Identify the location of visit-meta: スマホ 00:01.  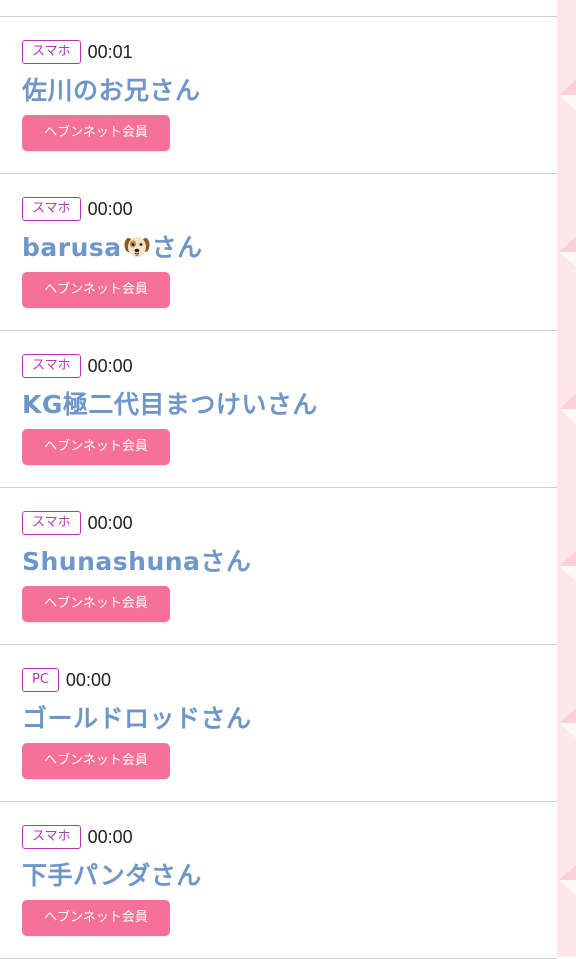
(77, 52).